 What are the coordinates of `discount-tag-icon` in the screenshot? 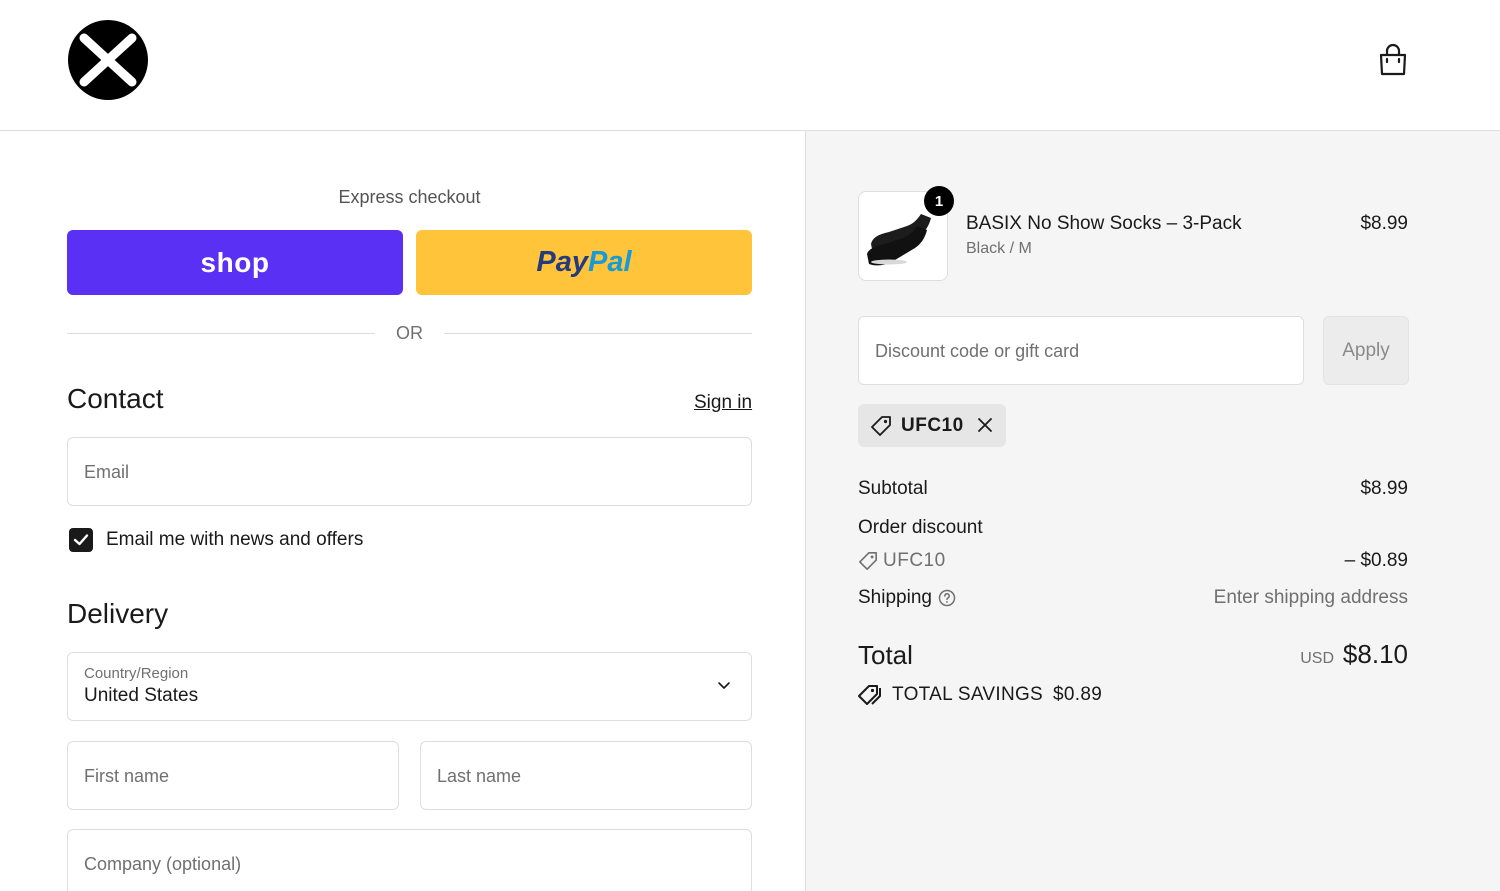 It's located at (868, 561).